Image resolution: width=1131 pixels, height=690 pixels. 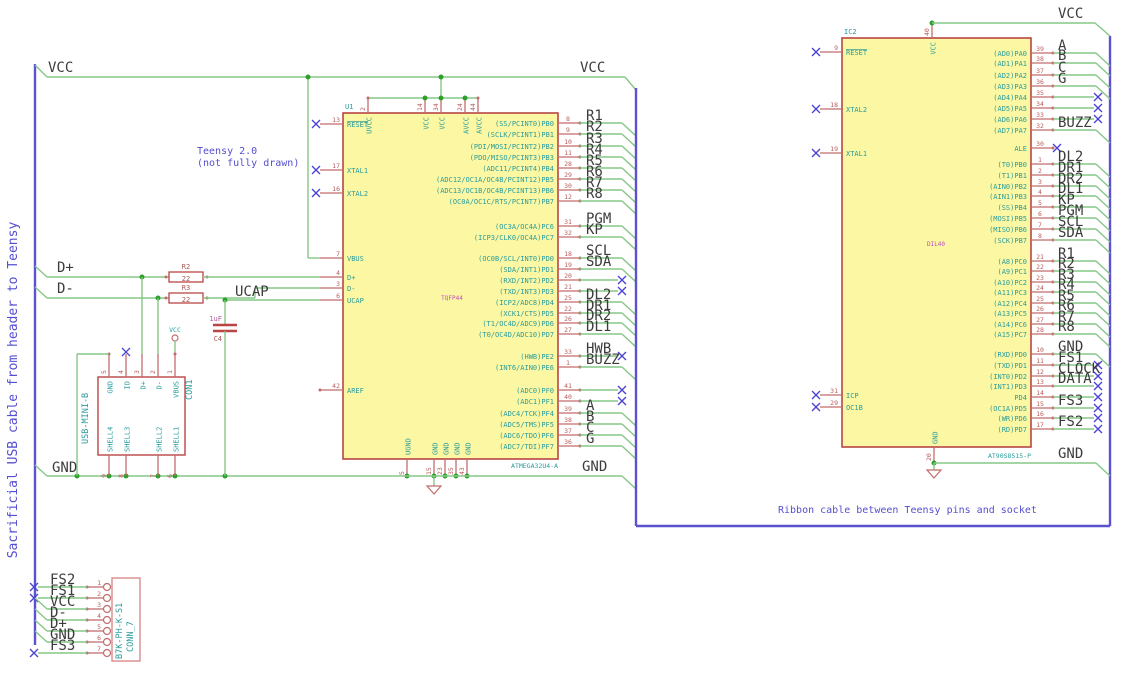 I want to click on net-label: FS2, so click(x=1070, y=422).